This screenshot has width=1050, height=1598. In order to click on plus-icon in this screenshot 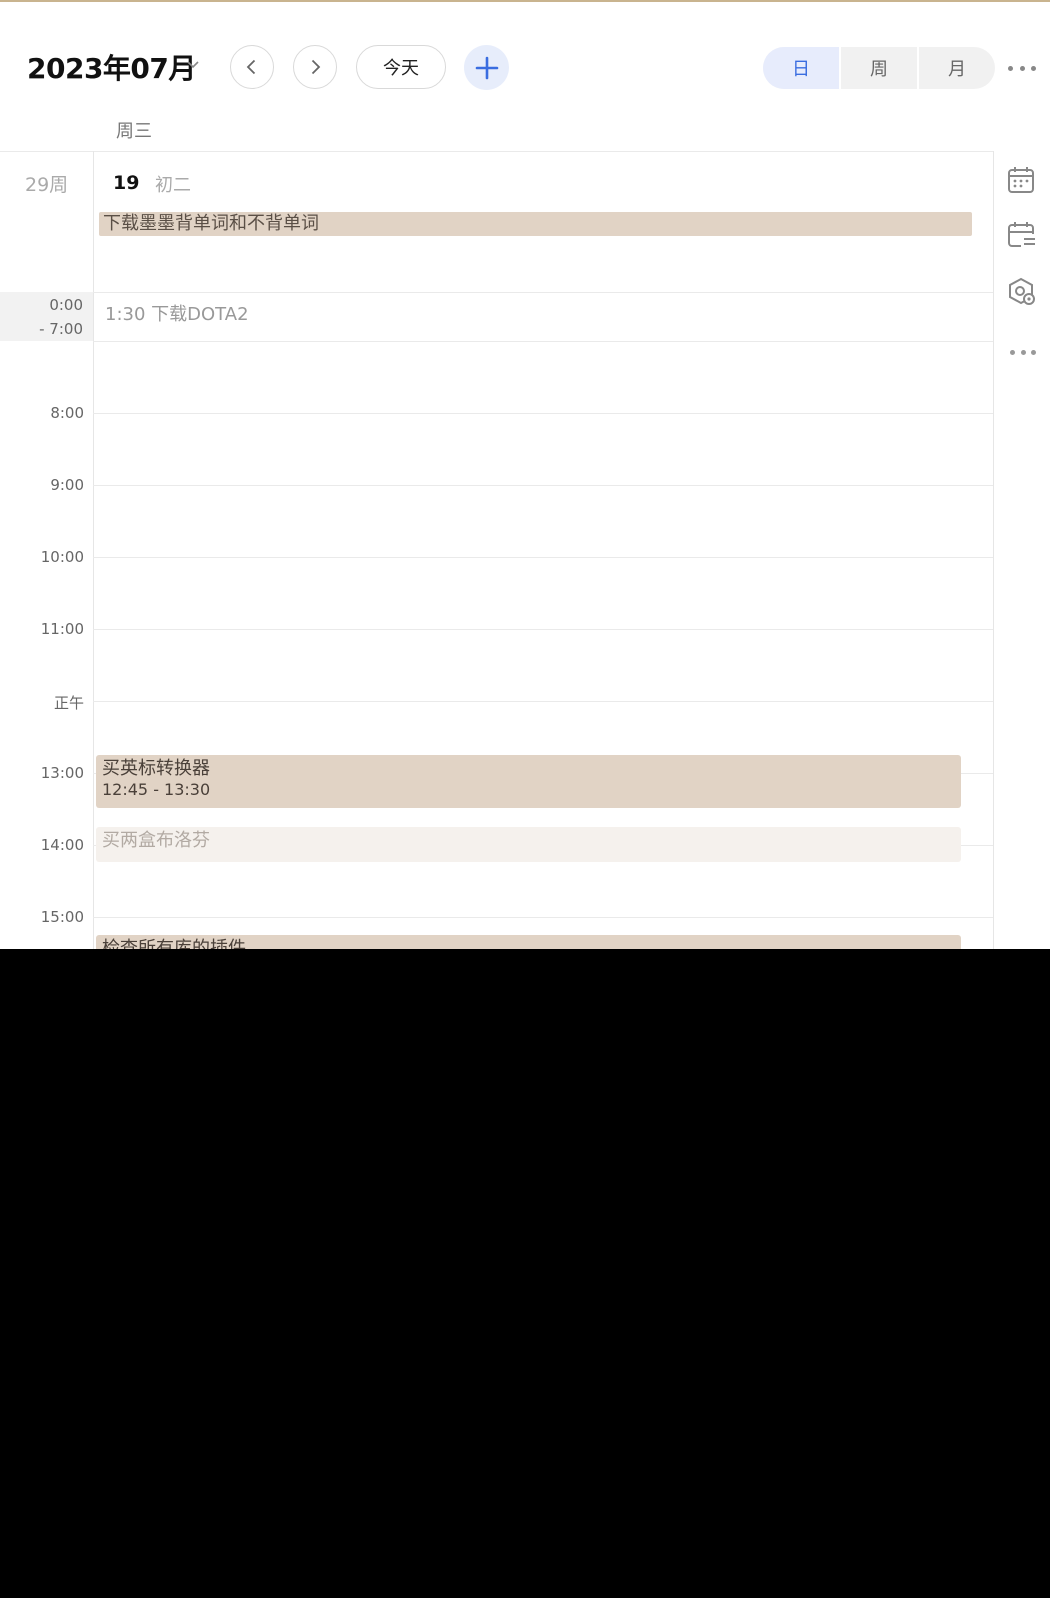, I will do `click(486, 67)`.